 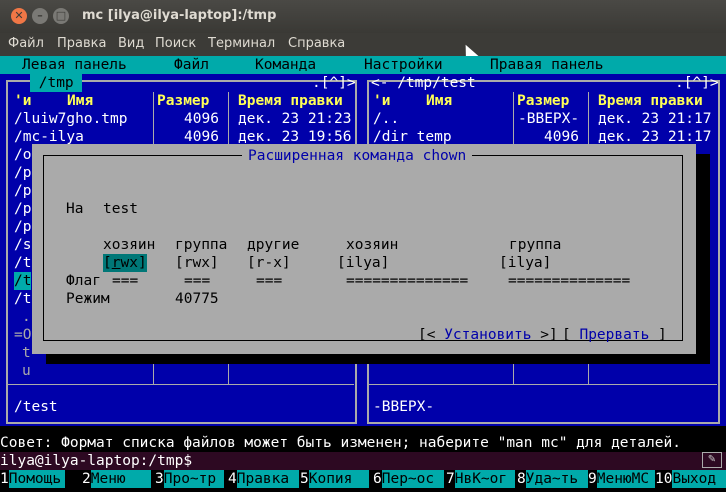 What do you see at coordinates (120, 209) in the screenshot?
I see `on-value: test` at bounding box center [120, 209].